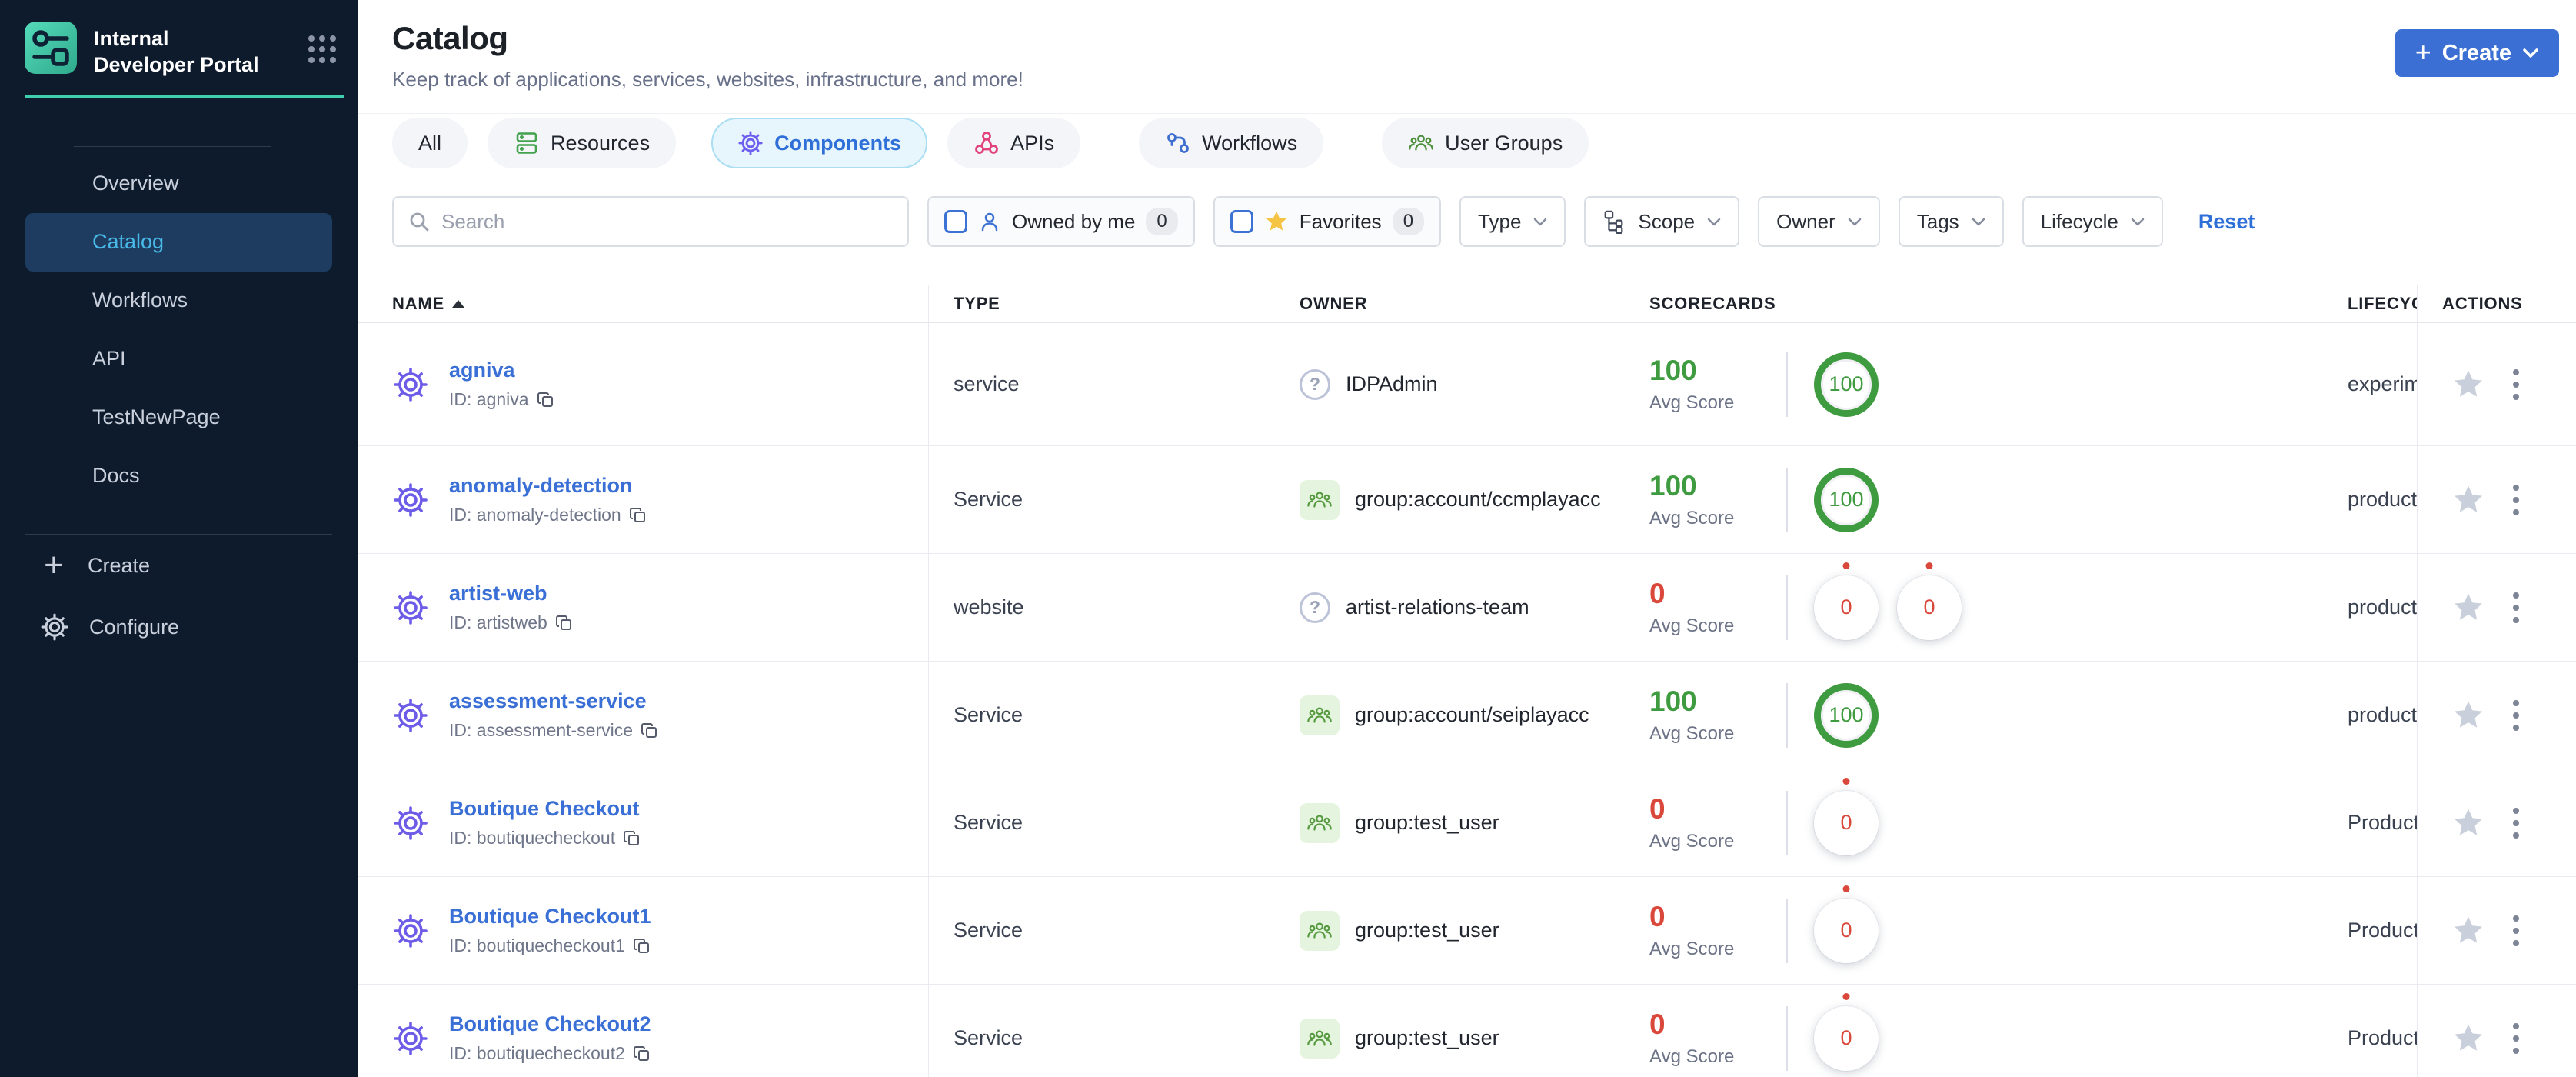 The width and height of the screenshot is (2576, 1077). Describe the element at coordinates (1805, 607) in the screenshot. I see `scorecards-cell: 0 Avg Score 00` at that location.